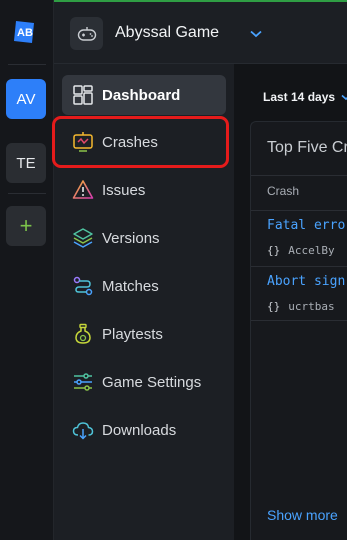  I want to click on crash-monitor-icon, so click(83, 142).